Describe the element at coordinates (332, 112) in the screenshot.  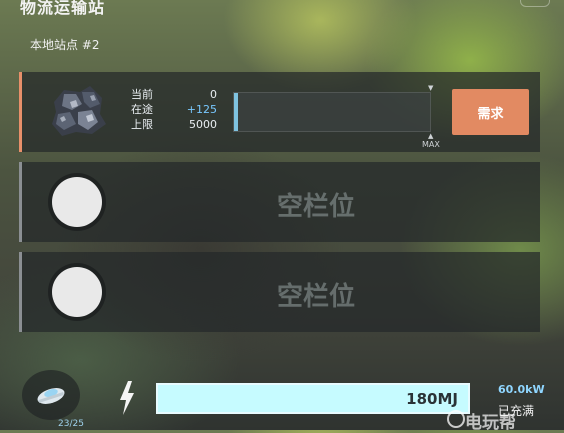
I see `storage-limit-slider` at that location.